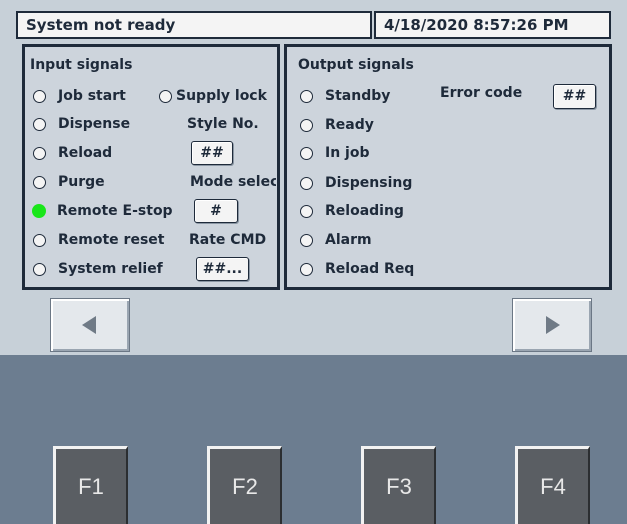  I want to click on input-signal-system-relief: System relief, so click(98, 269).